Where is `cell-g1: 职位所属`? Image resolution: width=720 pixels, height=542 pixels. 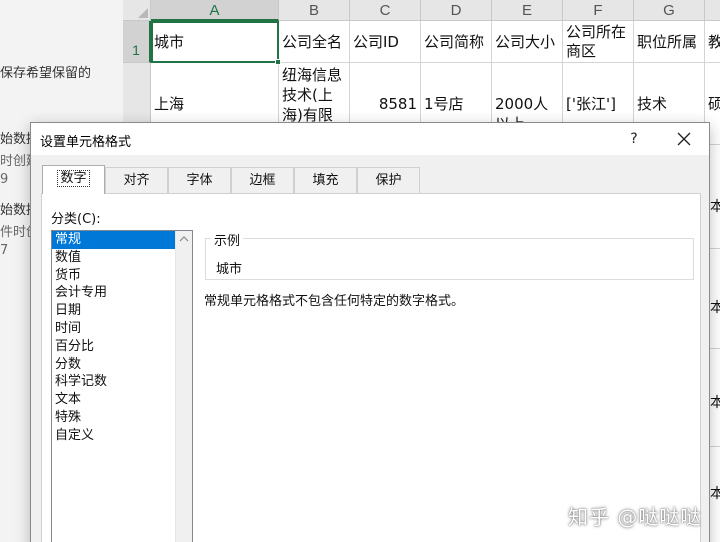 cell-g1: 职位所属 is located at coordinates (669, 42).